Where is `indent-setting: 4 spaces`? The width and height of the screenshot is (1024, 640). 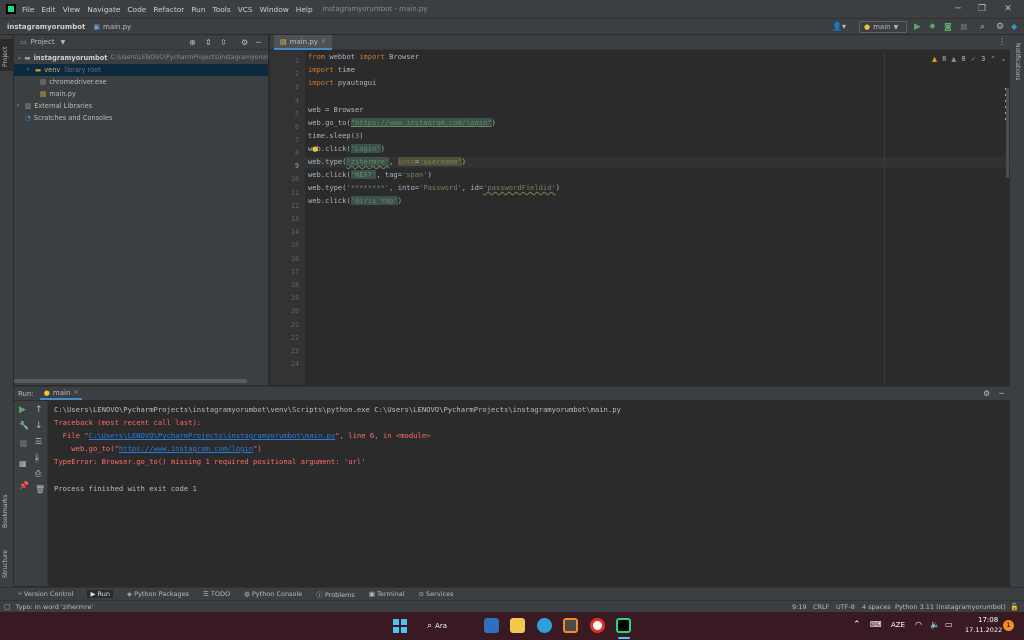
indent-setting: 4 spaces is located at coordinates (876, 607).